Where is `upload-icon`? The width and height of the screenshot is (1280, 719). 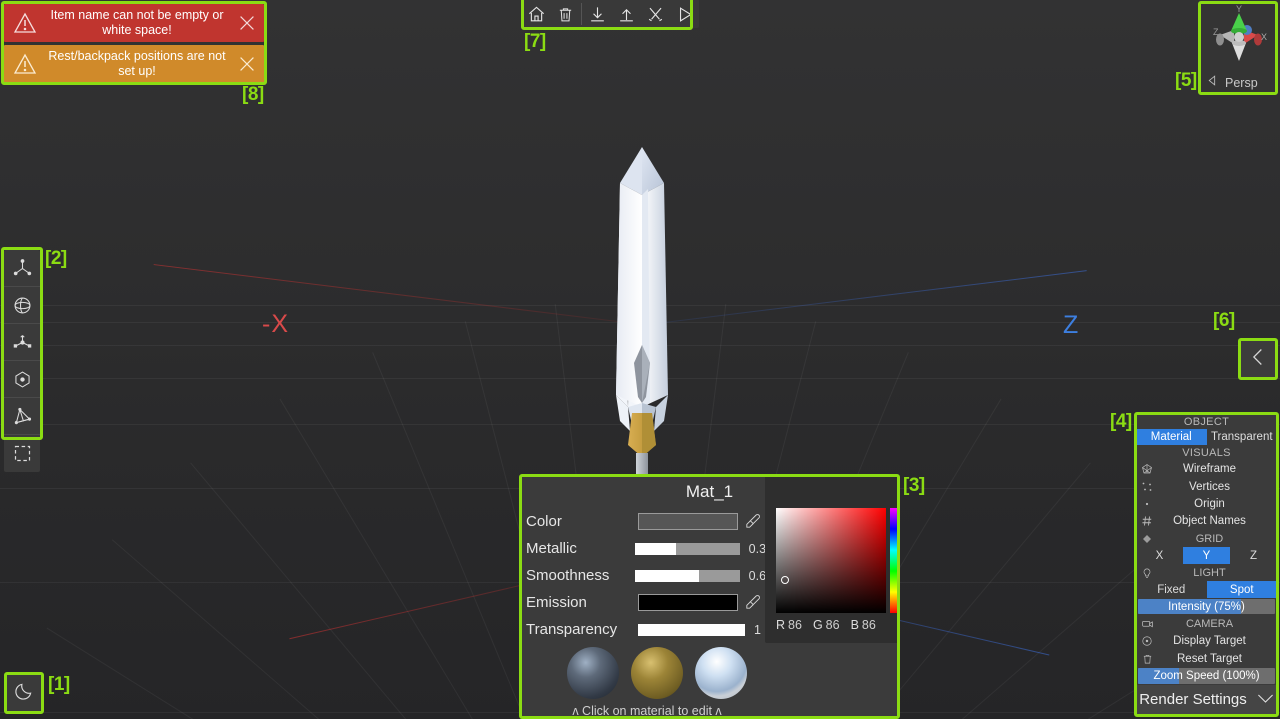 upload-icon is located at coordinates (626, 14).